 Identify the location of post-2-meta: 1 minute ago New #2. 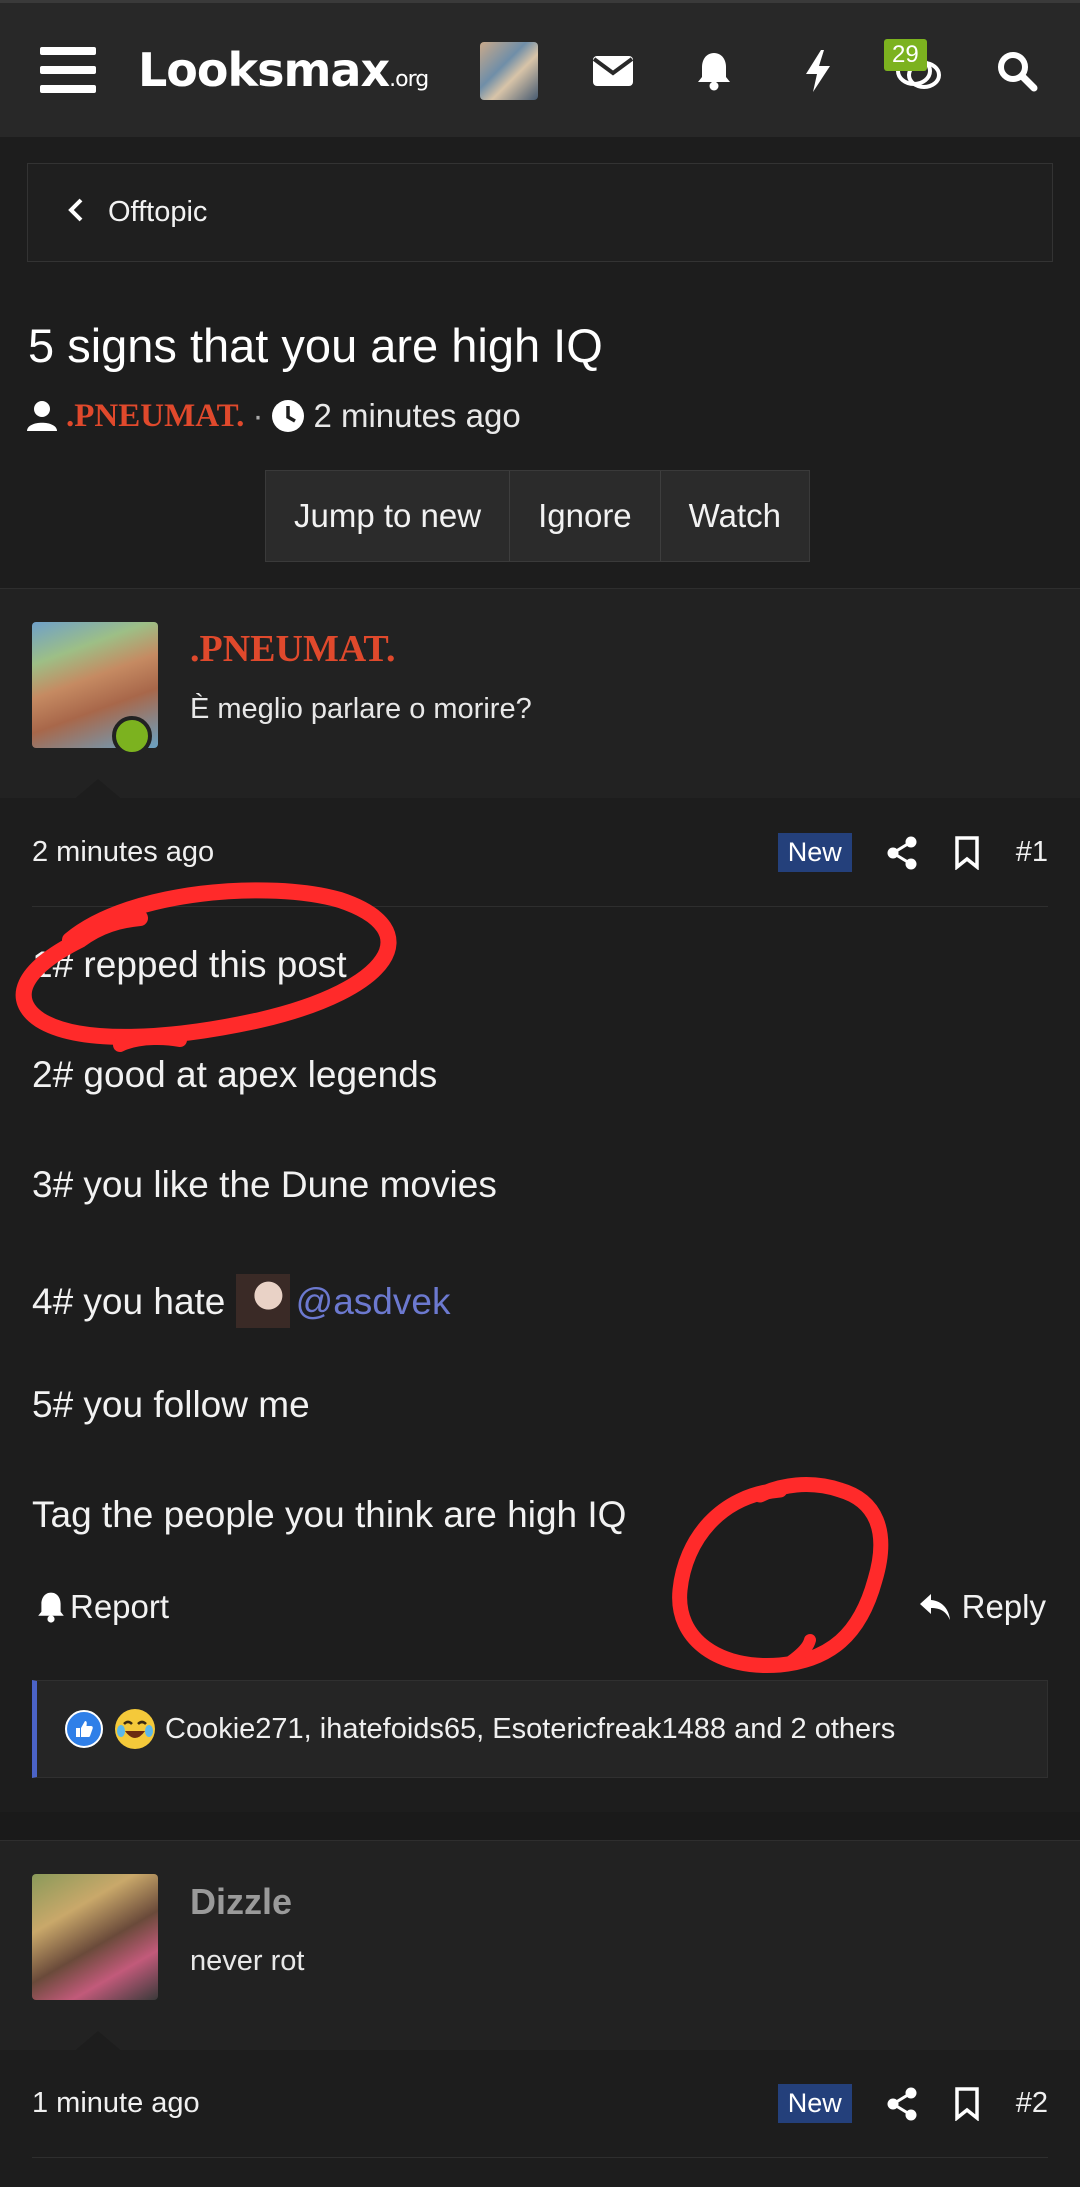
(540, 2104).